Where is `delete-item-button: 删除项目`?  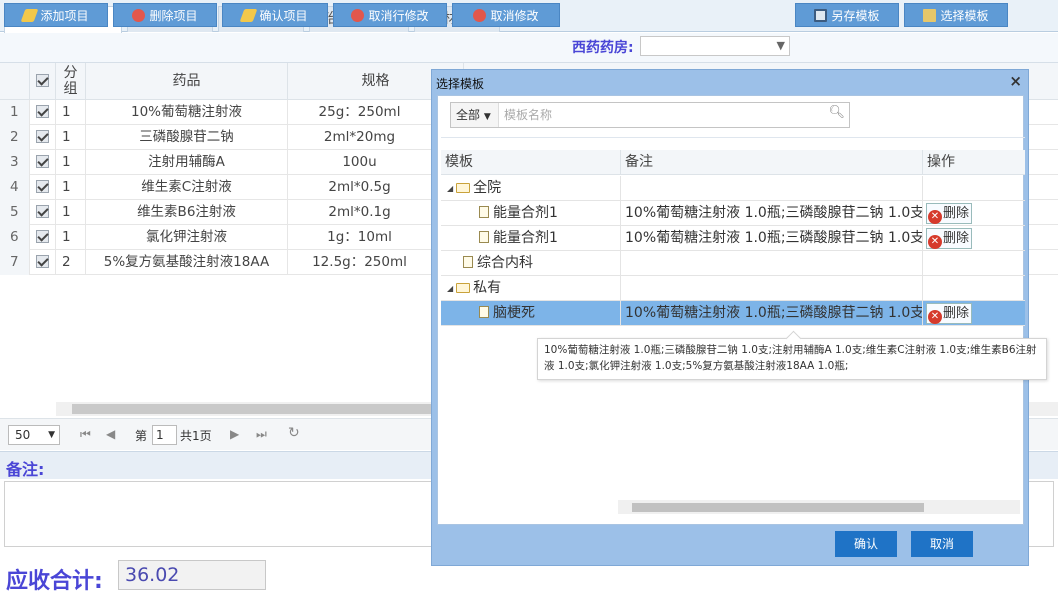 delete-item-button: 删除项目 is located at coordinates (165, 15).